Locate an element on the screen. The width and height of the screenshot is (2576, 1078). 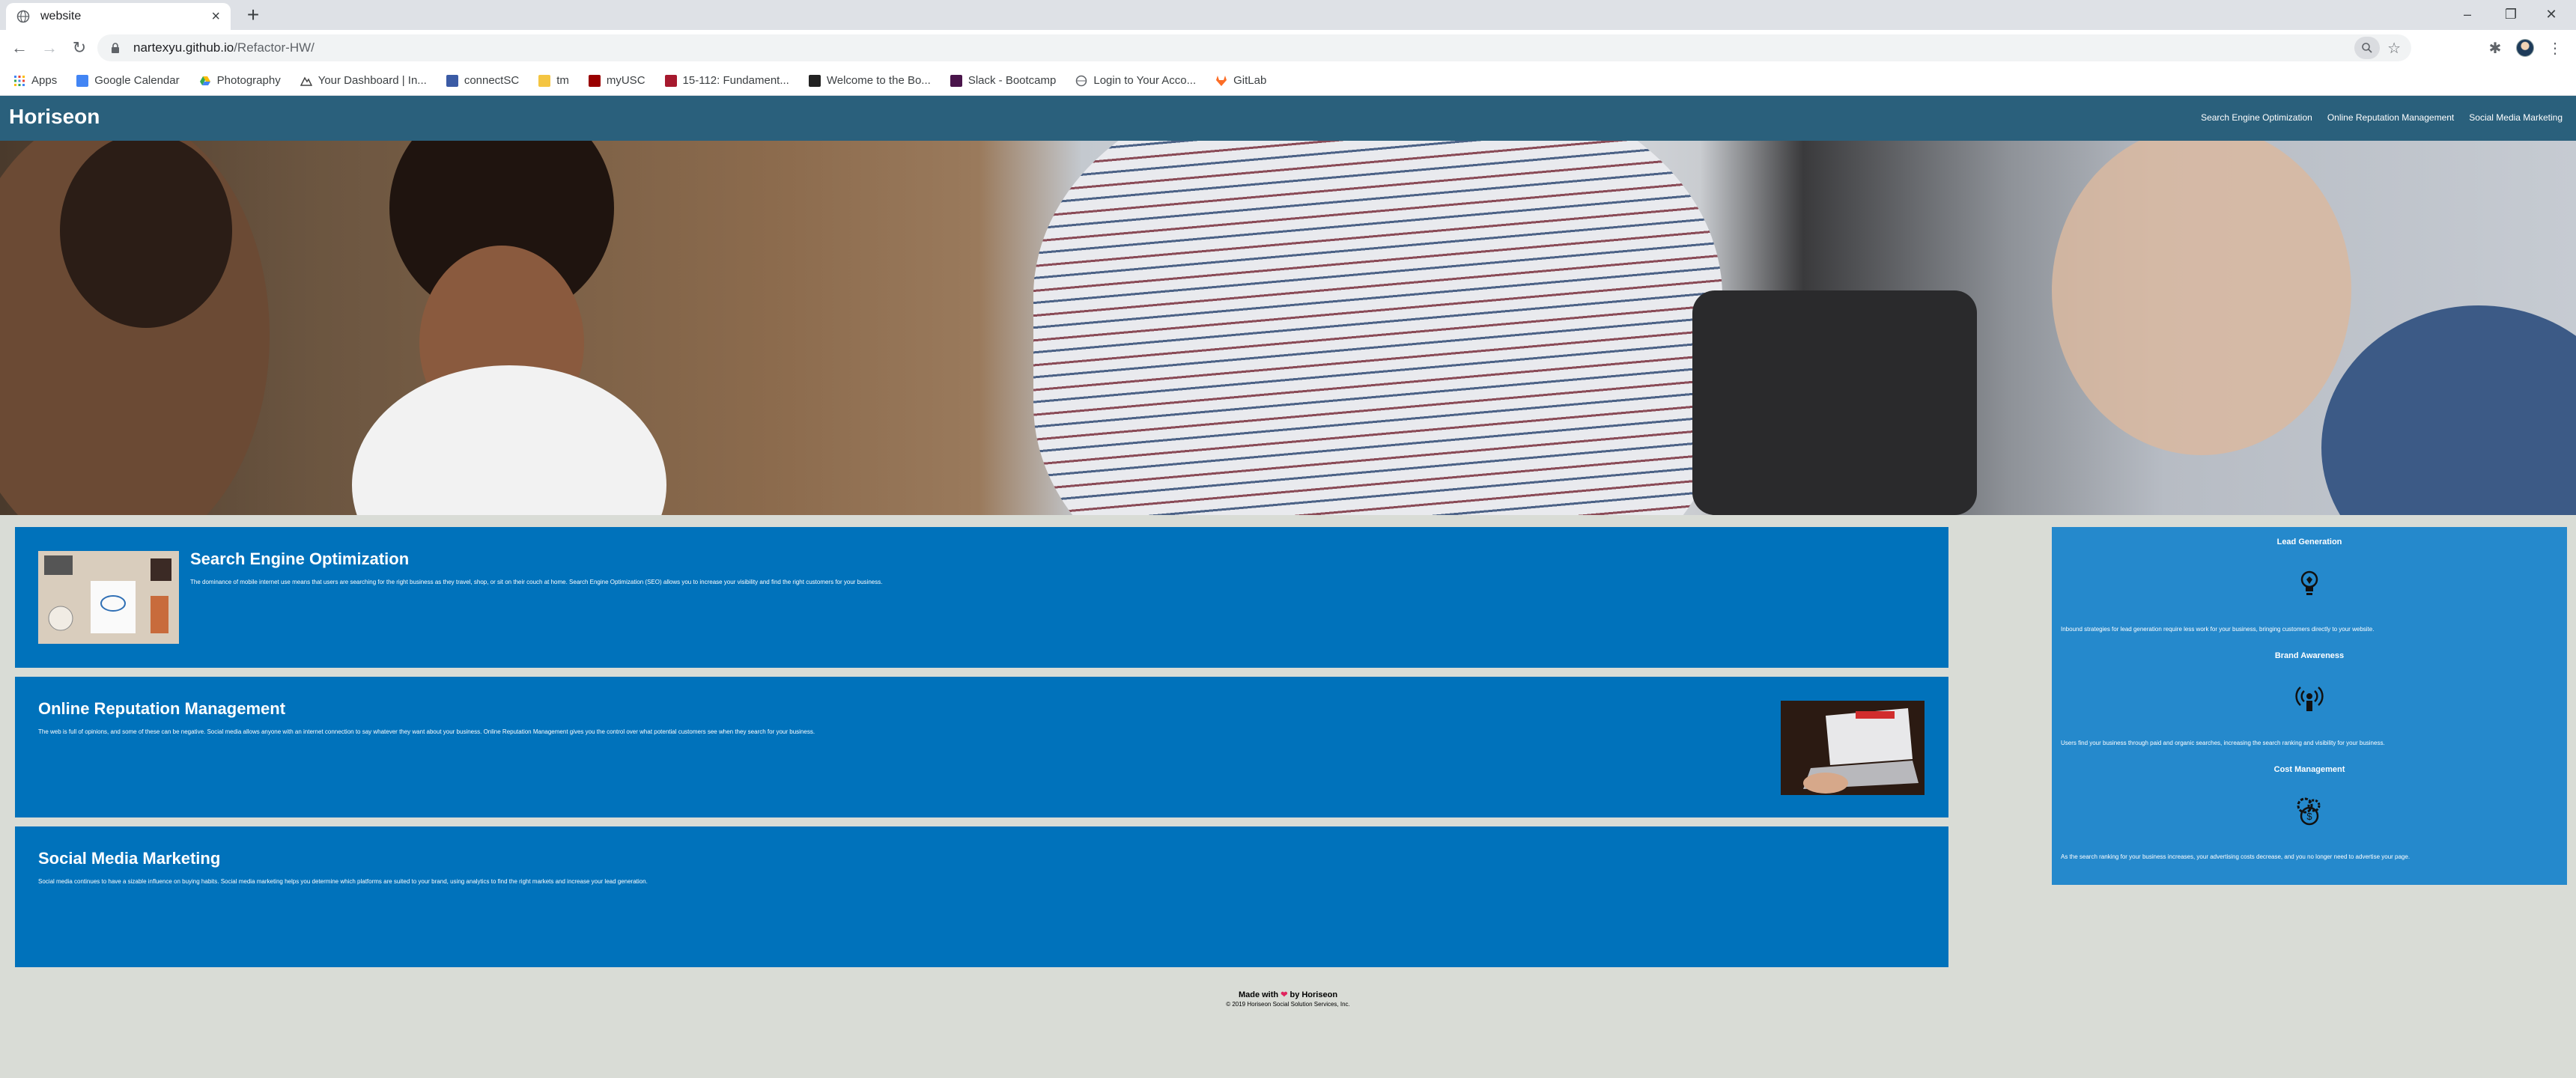
extensions-puzzle-icon: ✱ is located at coordinates (2495, 48).